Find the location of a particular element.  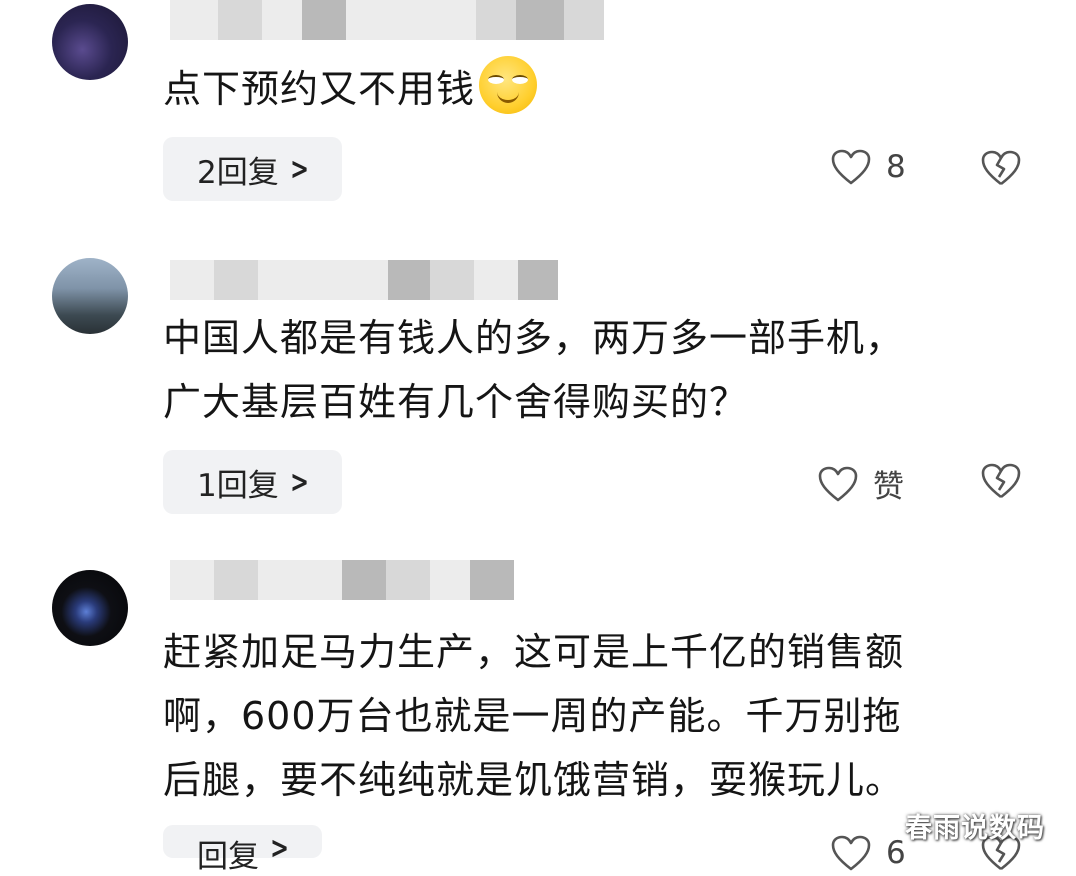

like-count: 6 is located at coordinates (896, 853).